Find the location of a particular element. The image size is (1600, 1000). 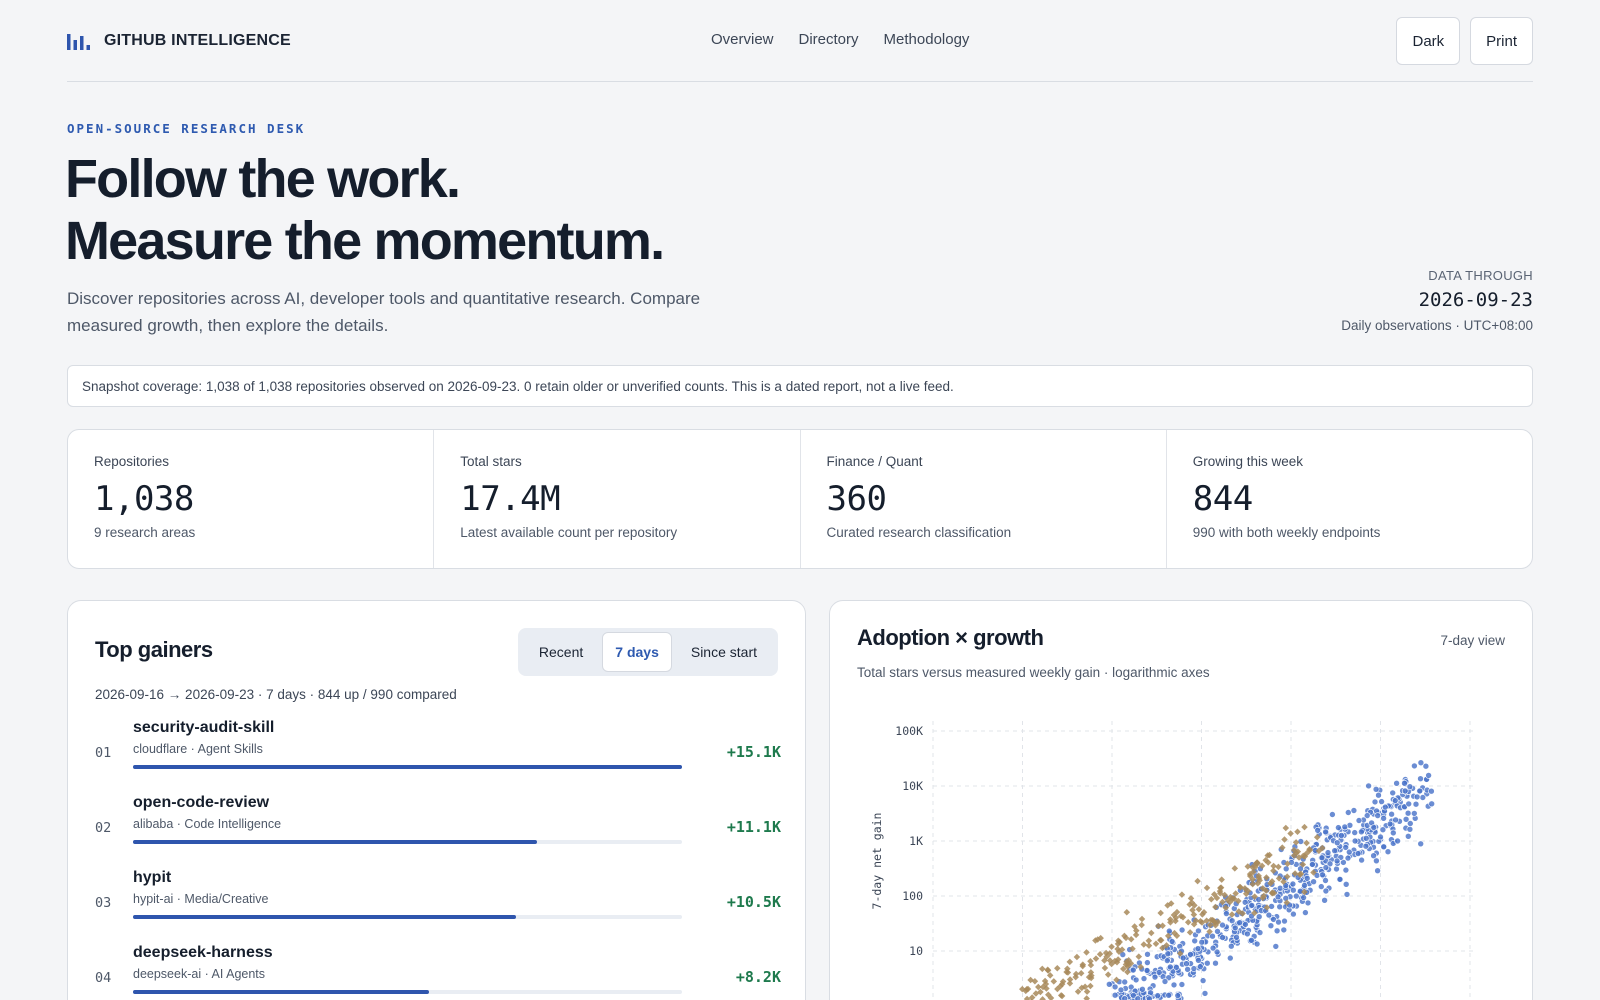

repo-name: hypit is located at coordinates (152, 878).